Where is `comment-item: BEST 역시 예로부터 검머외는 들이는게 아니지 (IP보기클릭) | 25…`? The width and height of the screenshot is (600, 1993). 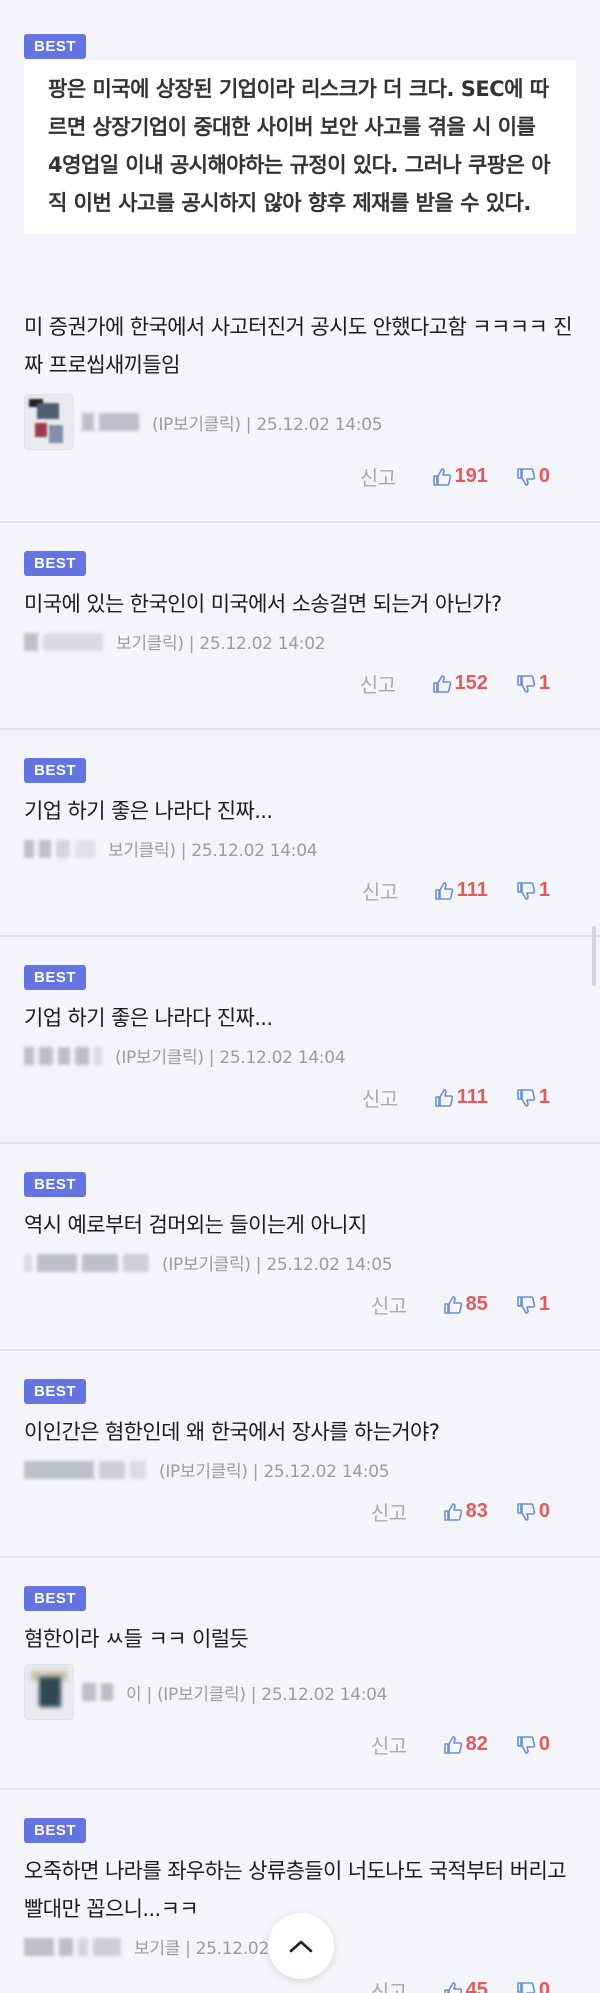
comment-item: BEST 역시 예로부터 검머외는 들이는게 아니지 (IP보기클릭) | 25… is located at coordinates (300, 1247).